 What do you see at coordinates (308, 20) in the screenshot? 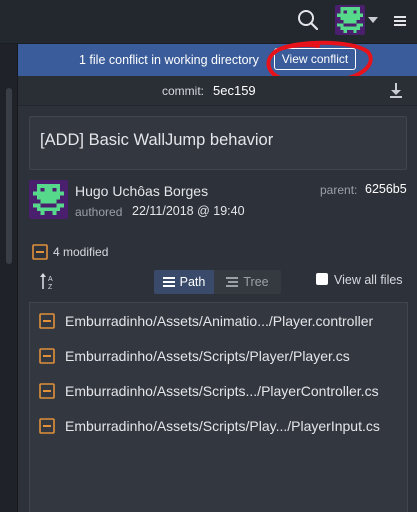
I see `search-icon` at bounding box center [308, 20].